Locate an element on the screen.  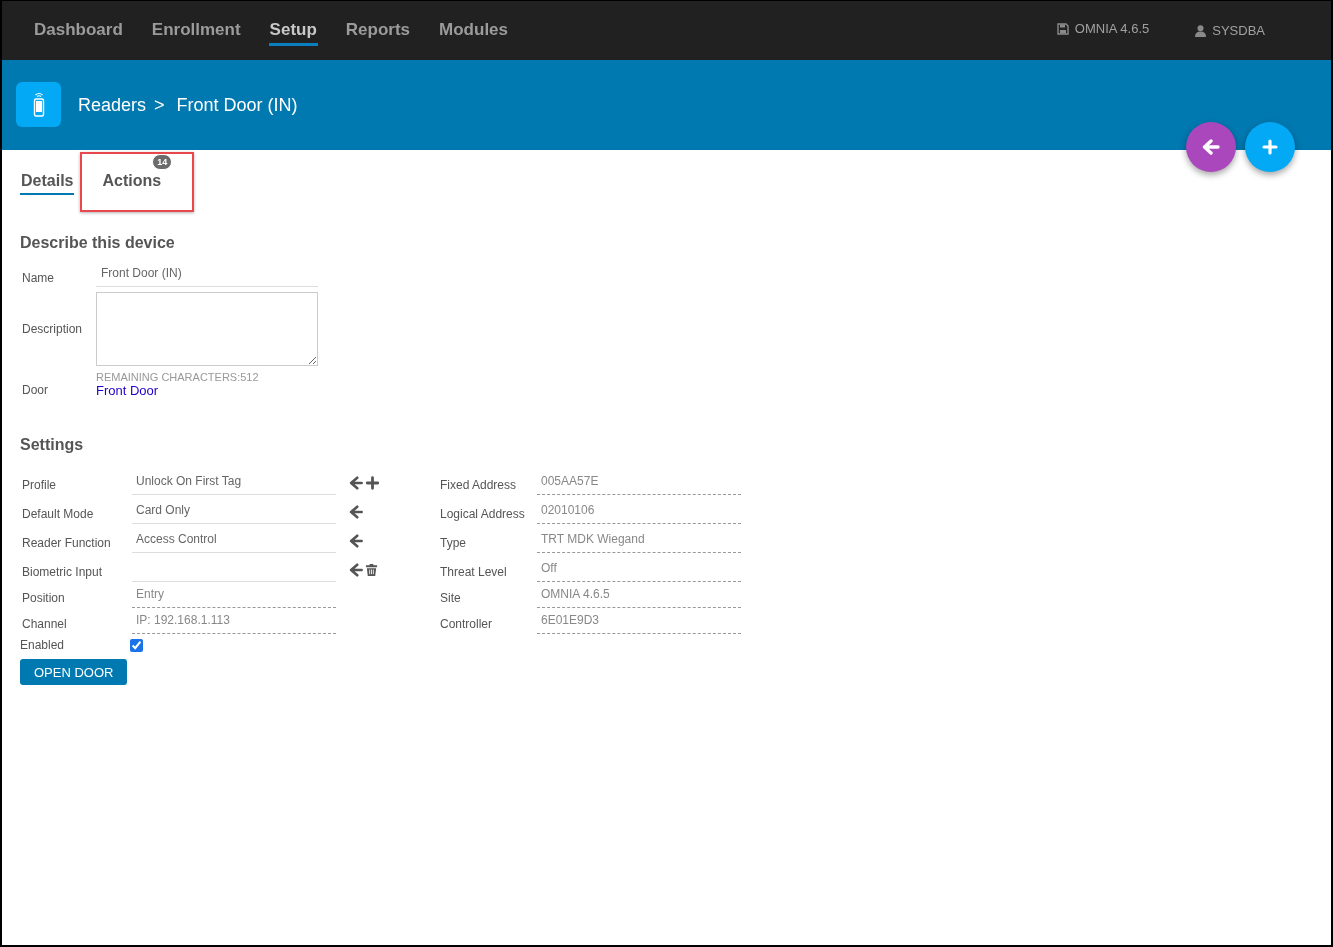
field-label: Biometric Input is located at coordinates (63, 573).